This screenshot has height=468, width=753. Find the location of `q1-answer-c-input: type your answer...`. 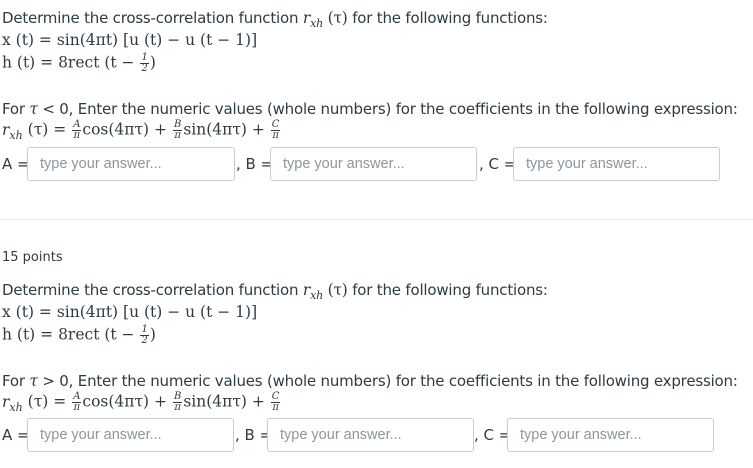

q1-answer-c-input: type your answer... is located at coordinates (616, 164).